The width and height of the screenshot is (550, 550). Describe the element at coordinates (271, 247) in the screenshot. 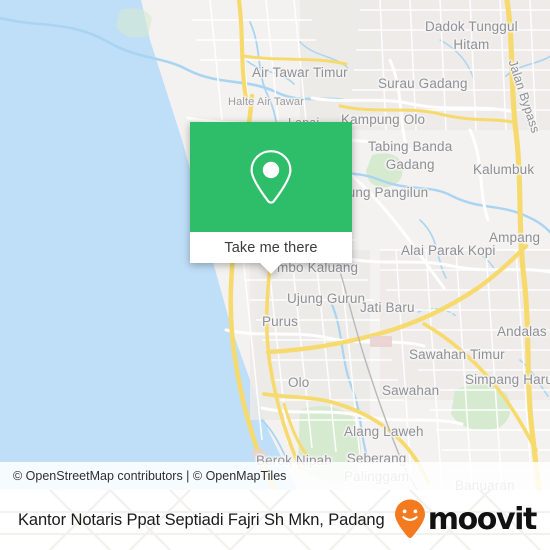

I see `take-me-there-button: Take me there` at that location.